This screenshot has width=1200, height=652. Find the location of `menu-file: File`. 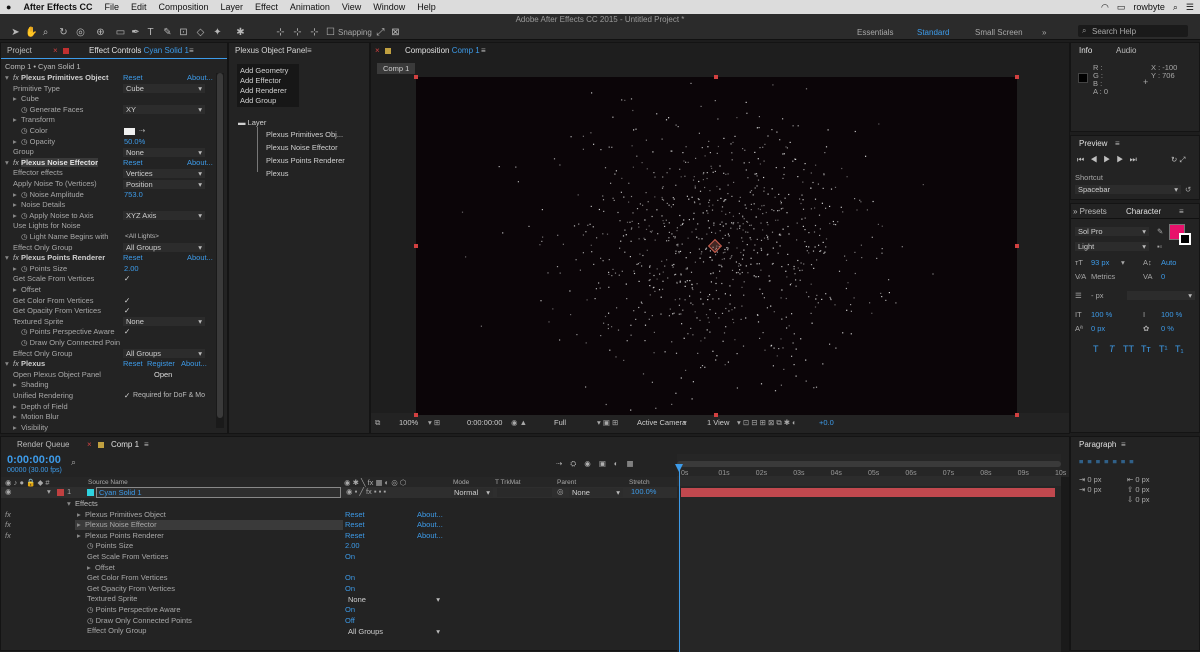

menu-file: File is located at coordinates (111, 7).